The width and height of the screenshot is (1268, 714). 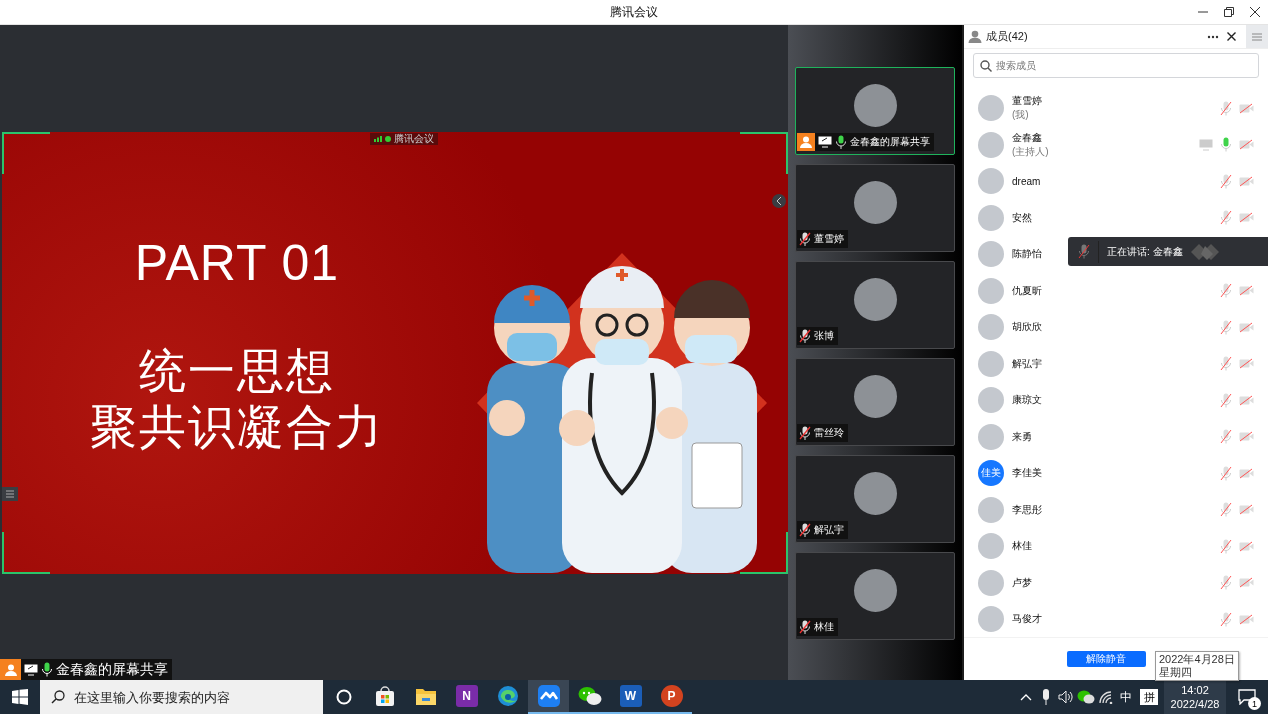 I want to click on member-row: 董雪婷 (我), so click(x=1116, y=108).